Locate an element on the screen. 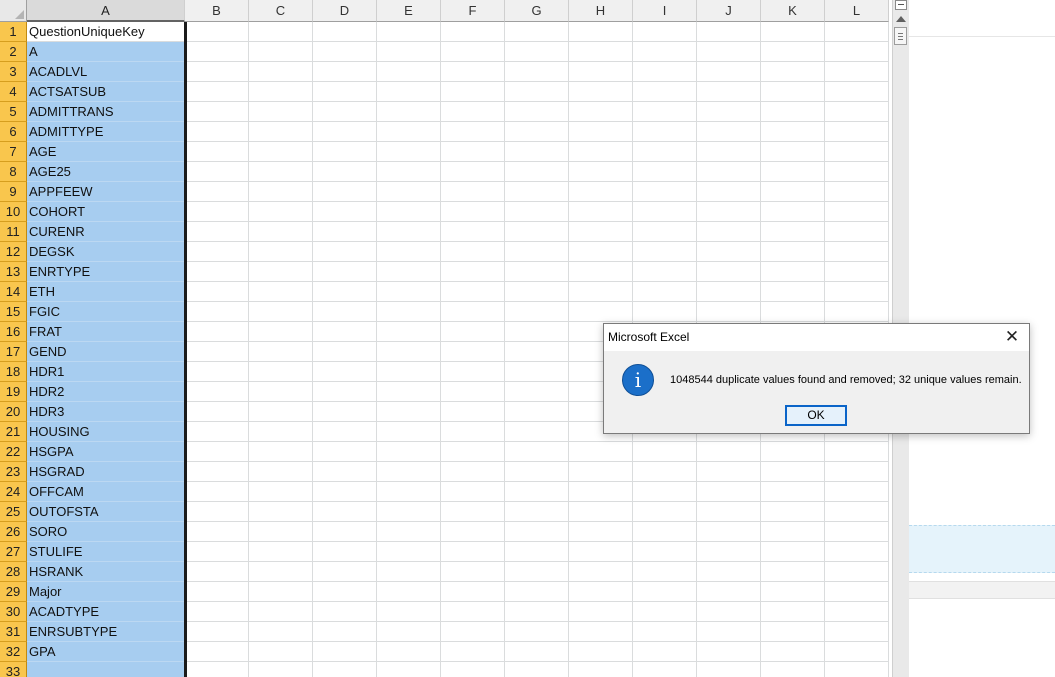 The width and height of the screenshot is (1055, 677). row-header: 29 is located at coordinates (13, 592).